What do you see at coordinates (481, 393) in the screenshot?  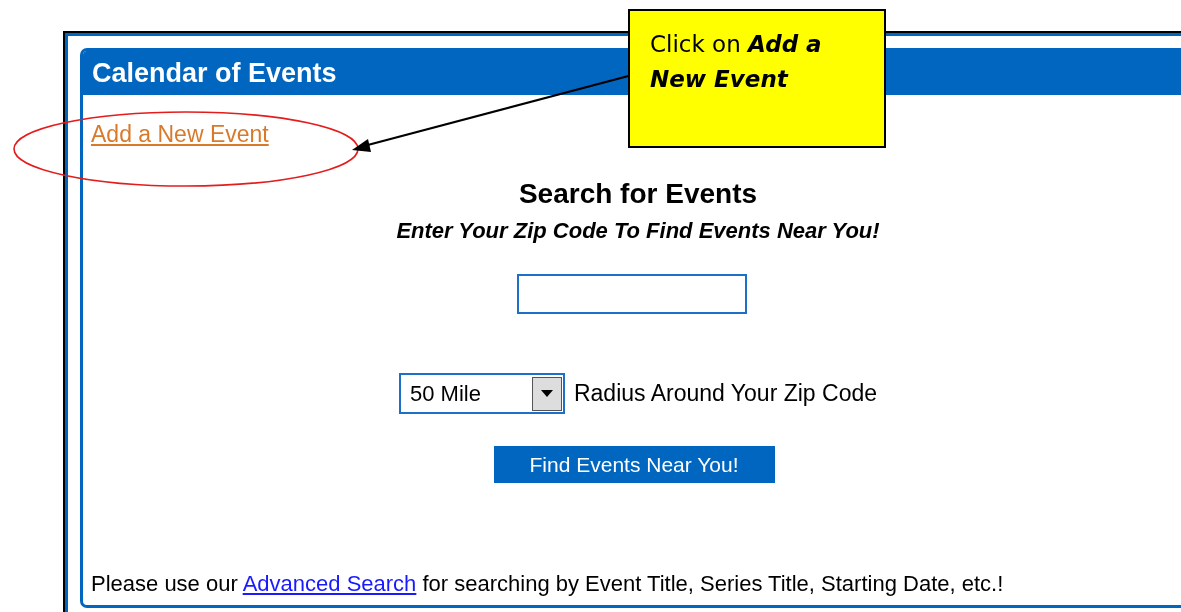 I see `radius-select: 50 Mile` at bounding box center [481, 393].